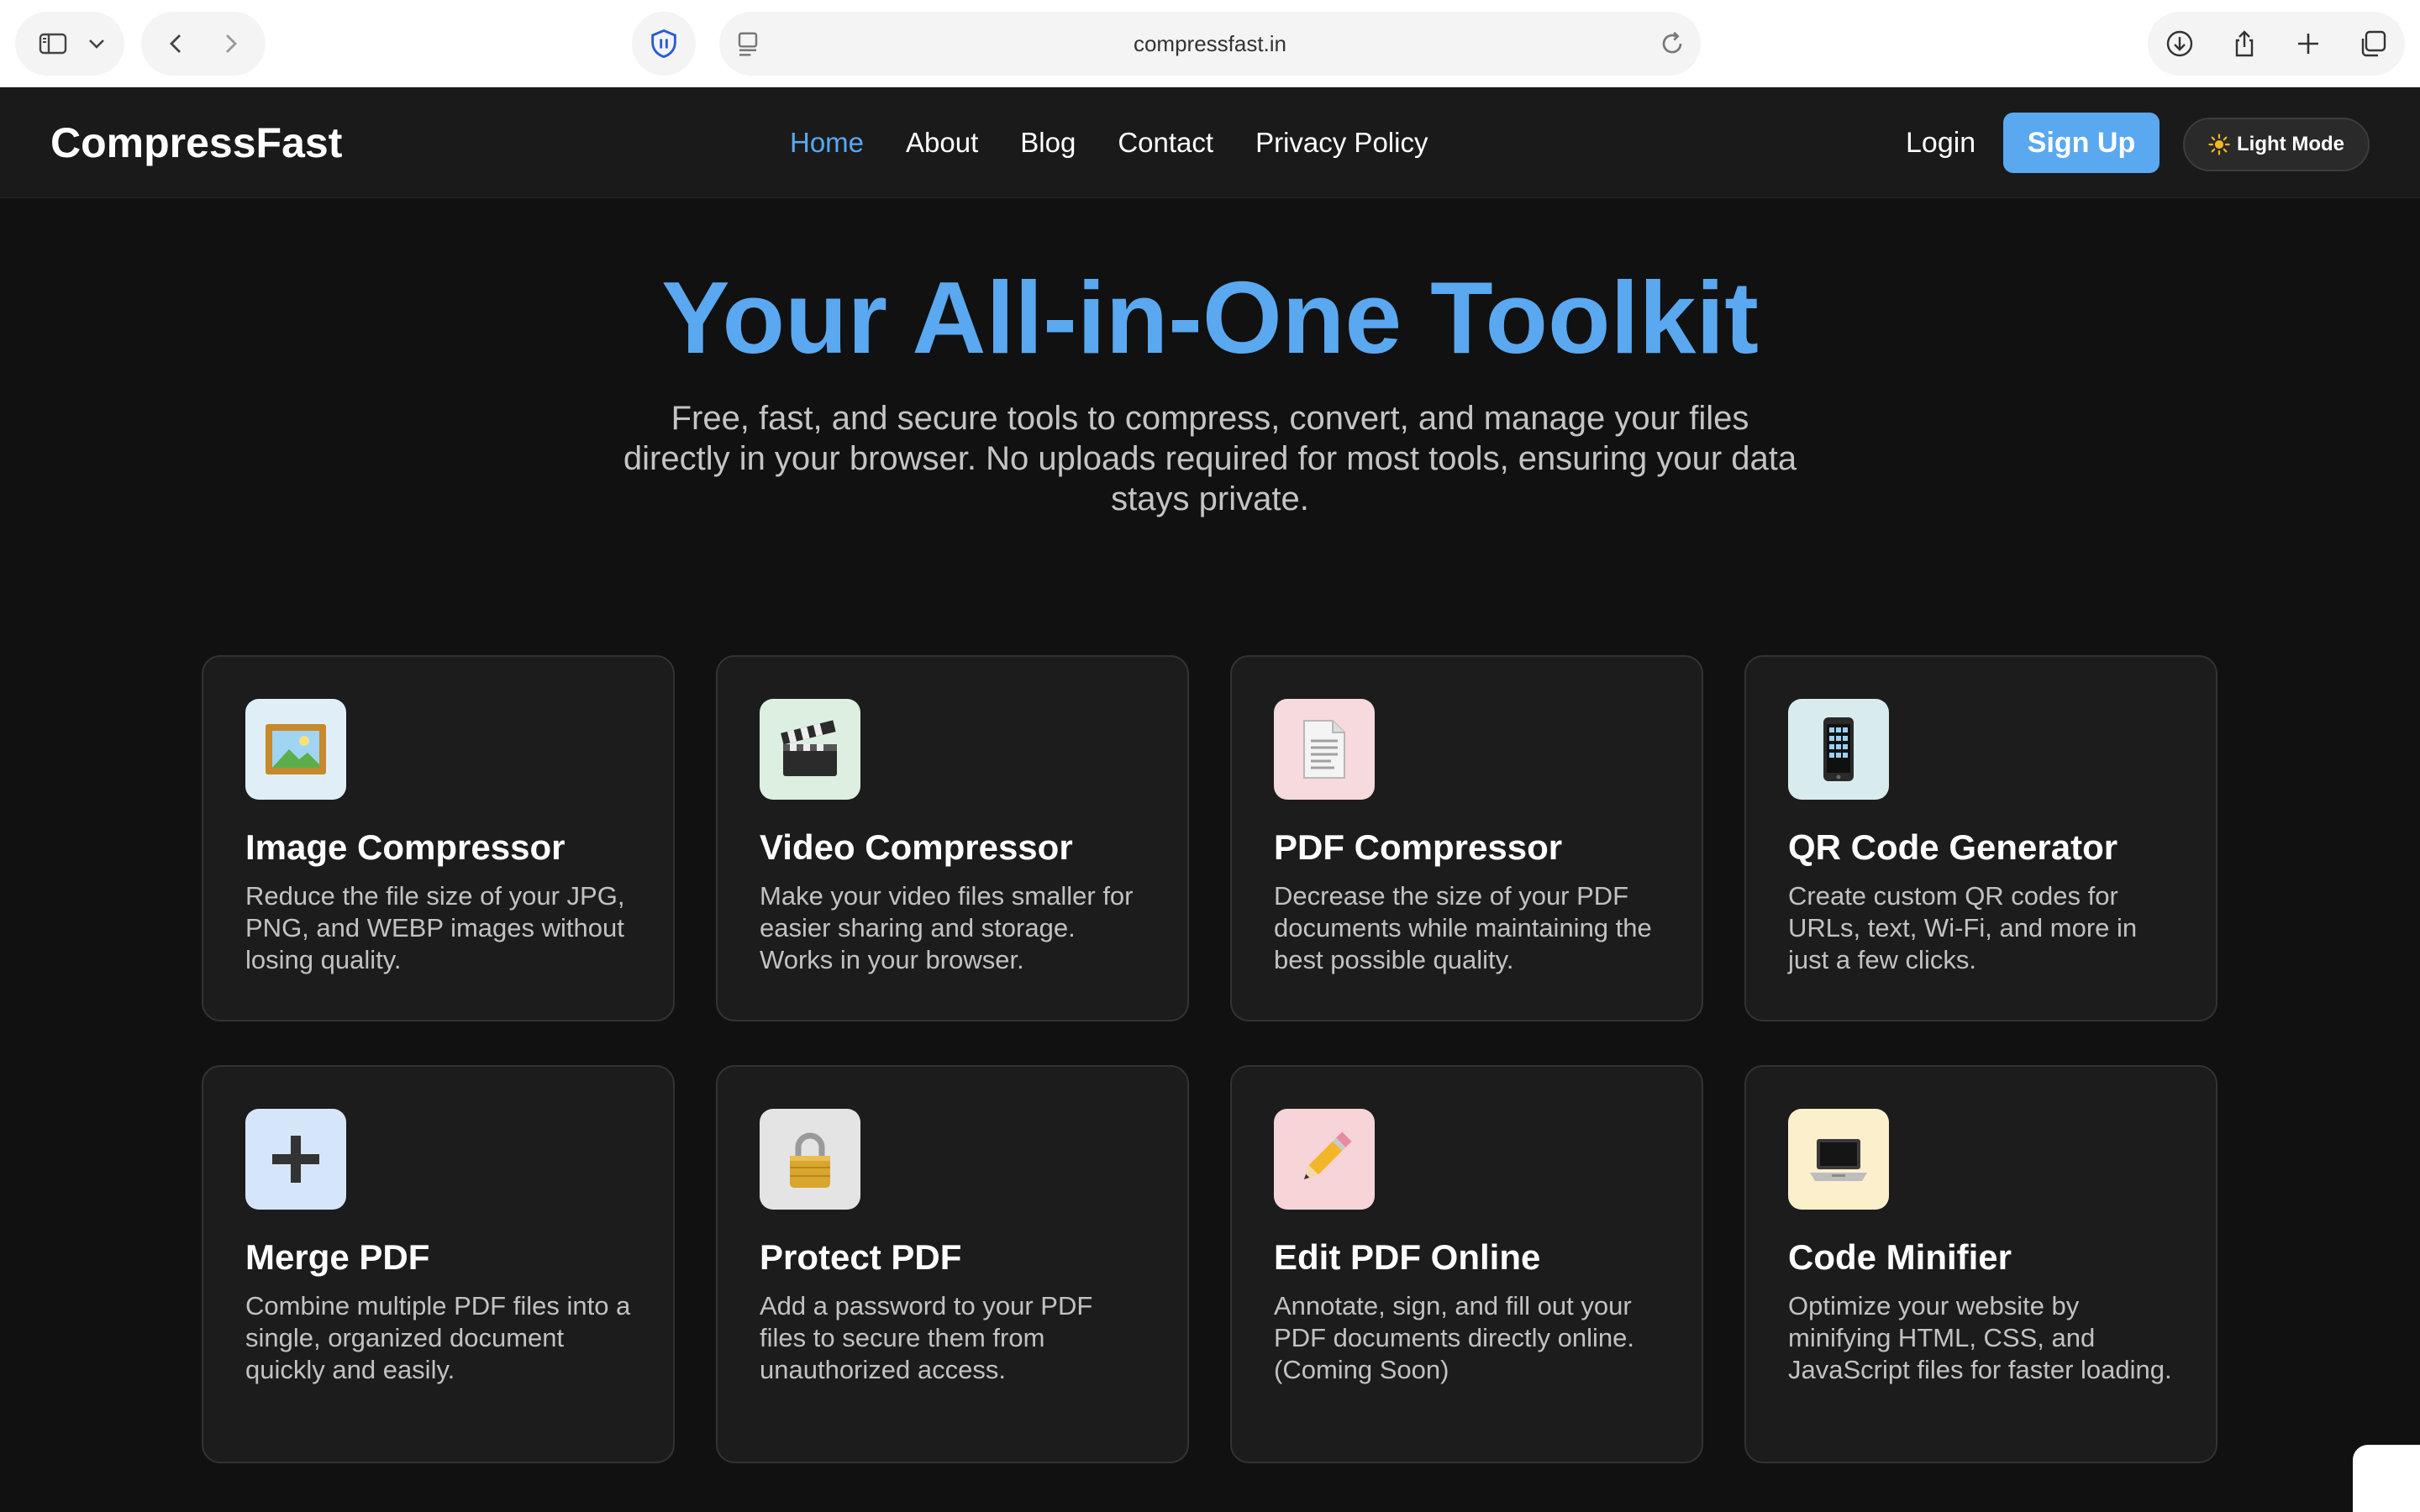  Describe the element at coordinates (53, 44) in the screenshot. I see `sidebar-icon` at that location.